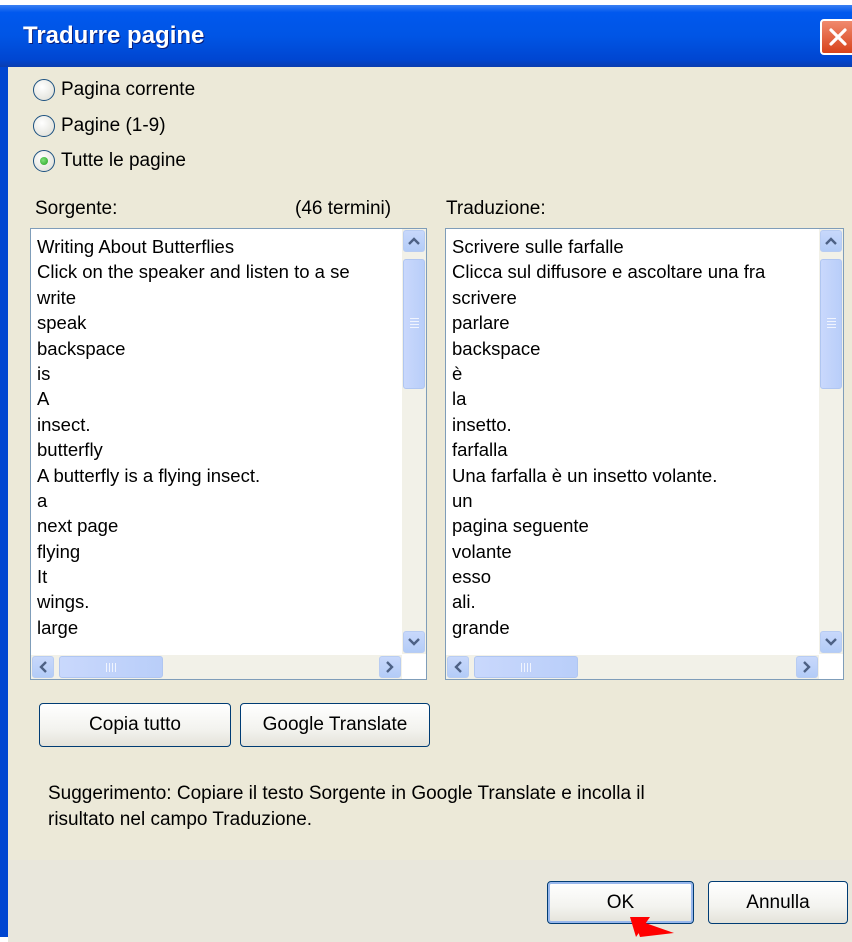 The width and height of the screenshot is (852, 942). I want to click on list-item: insect., so click(216, 424).